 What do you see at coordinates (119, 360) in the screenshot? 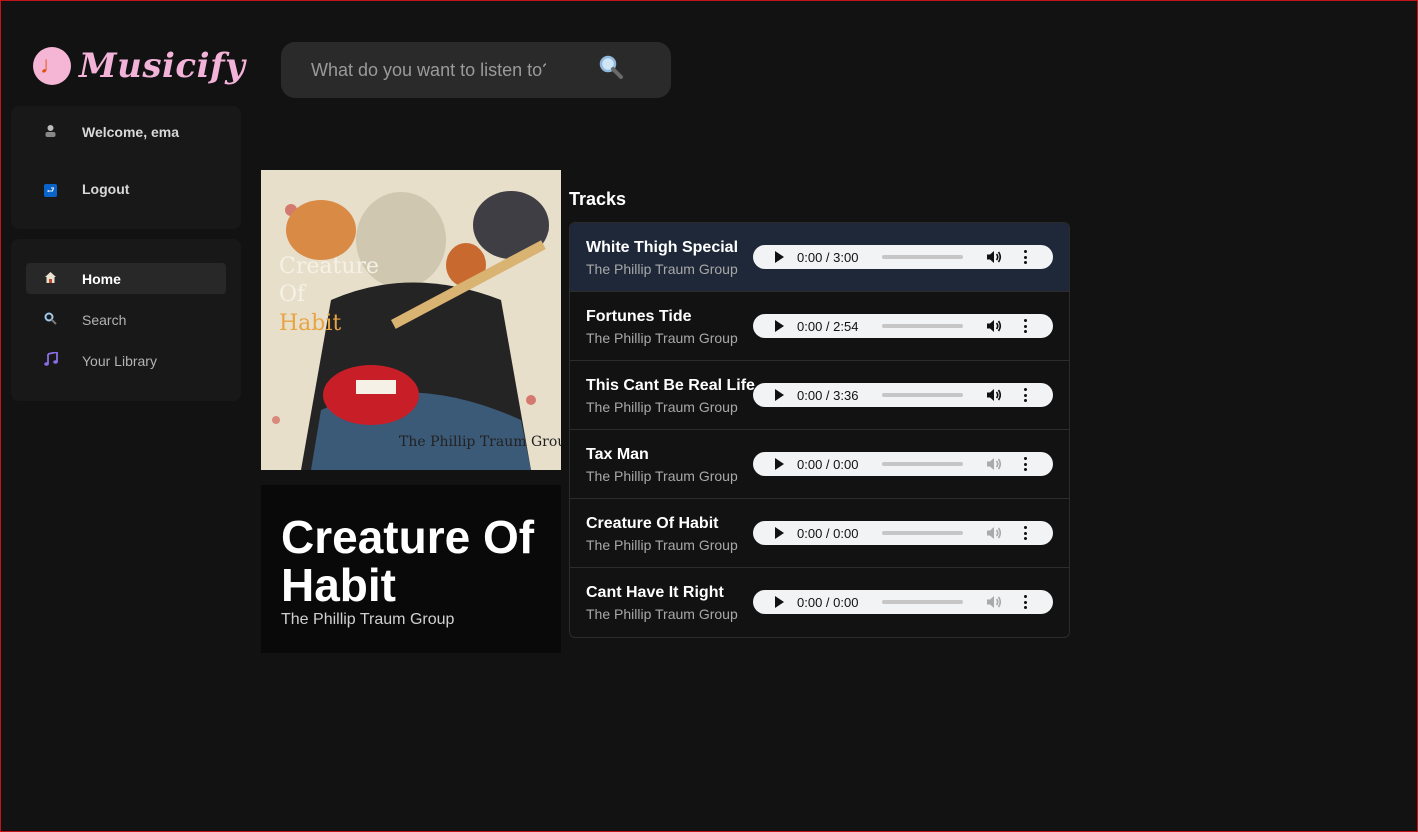
I see `nav-label-library: Your Library` at bounding box center [119, 360].